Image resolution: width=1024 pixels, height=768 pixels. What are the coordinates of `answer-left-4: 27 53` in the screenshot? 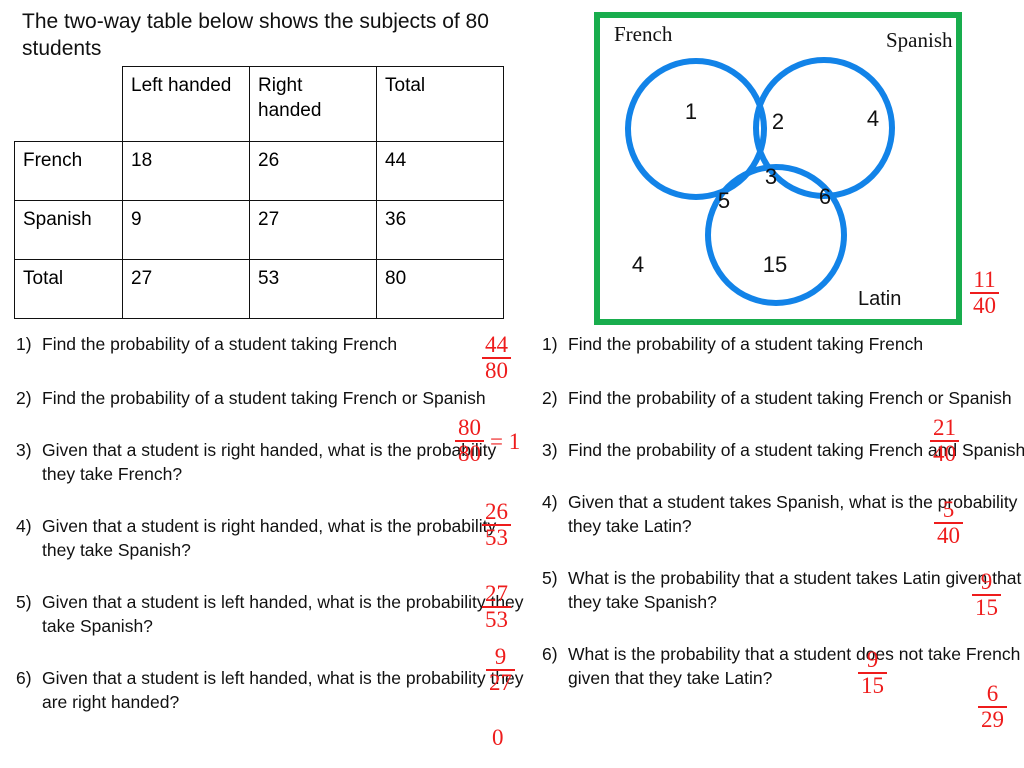 It's located at (496, 606).